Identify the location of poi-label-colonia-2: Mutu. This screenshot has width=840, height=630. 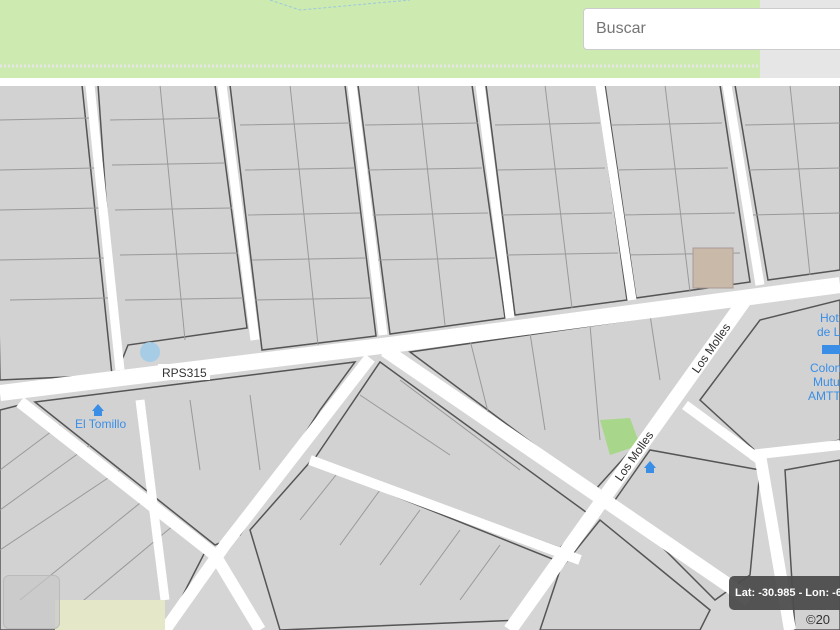
(826, 382).